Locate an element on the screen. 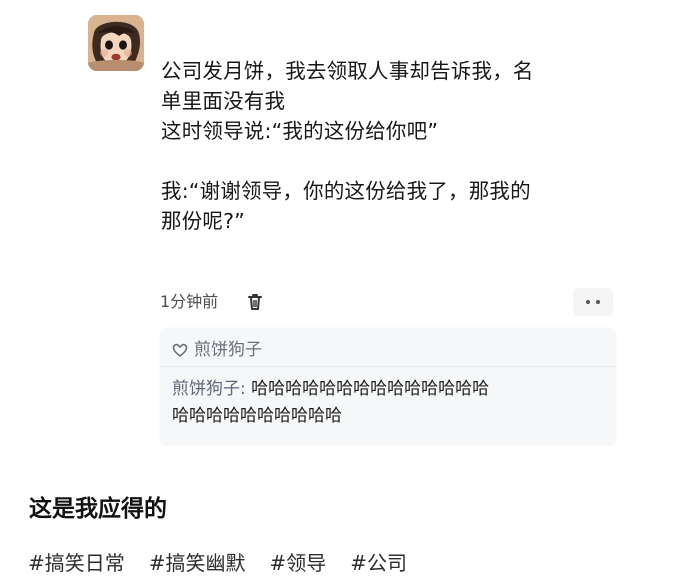  heart-outline-icon is located at coordinates (180, 350).